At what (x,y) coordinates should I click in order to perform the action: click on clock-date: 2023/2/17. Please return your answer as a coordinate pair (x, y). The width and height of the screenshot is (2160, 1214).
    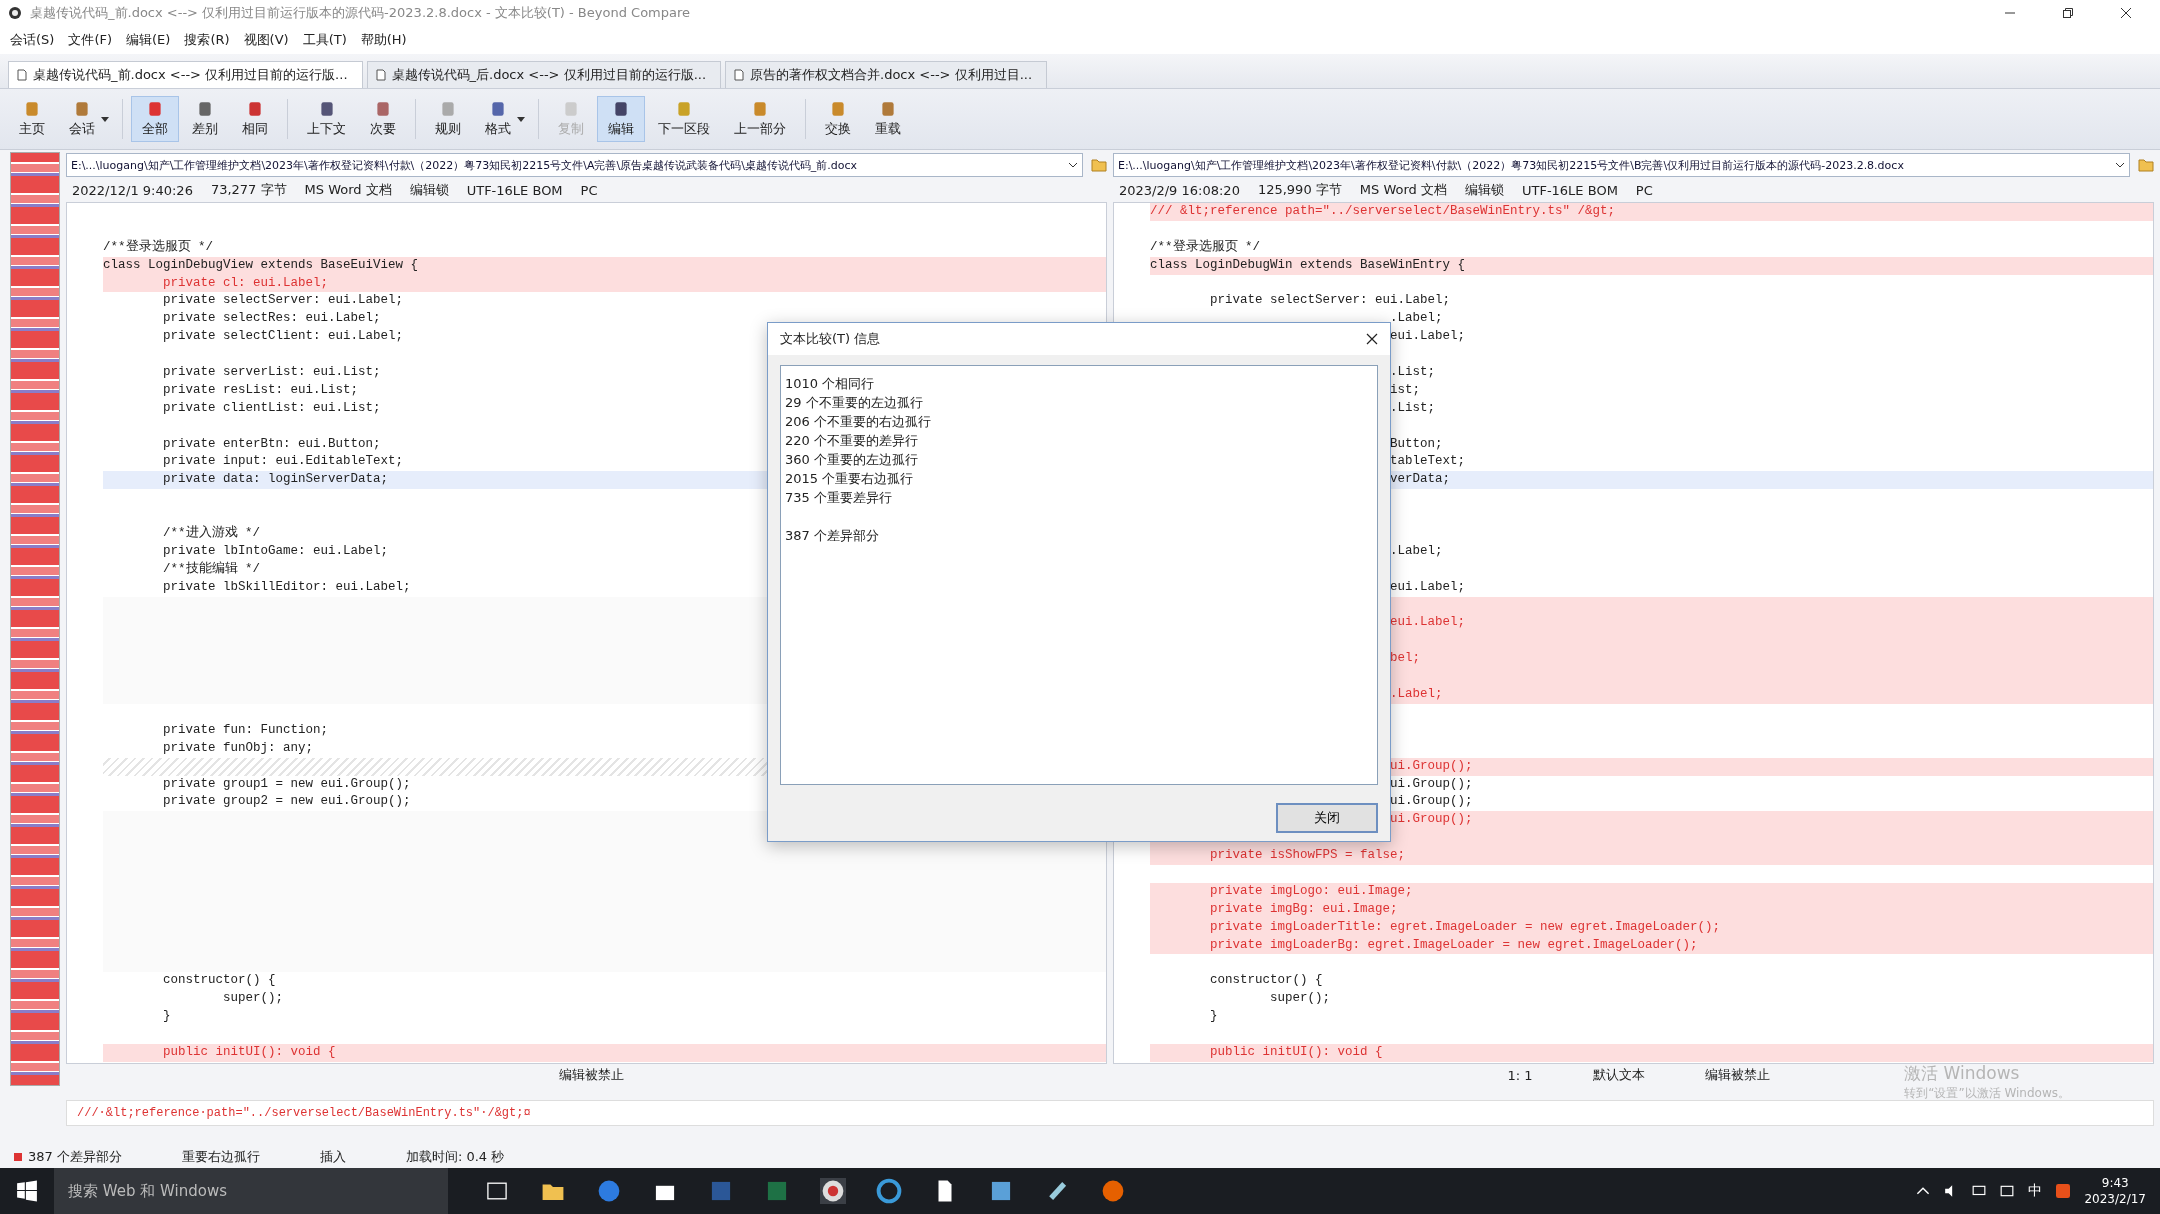
    Looking at the image, I should click on (2115, 1199).